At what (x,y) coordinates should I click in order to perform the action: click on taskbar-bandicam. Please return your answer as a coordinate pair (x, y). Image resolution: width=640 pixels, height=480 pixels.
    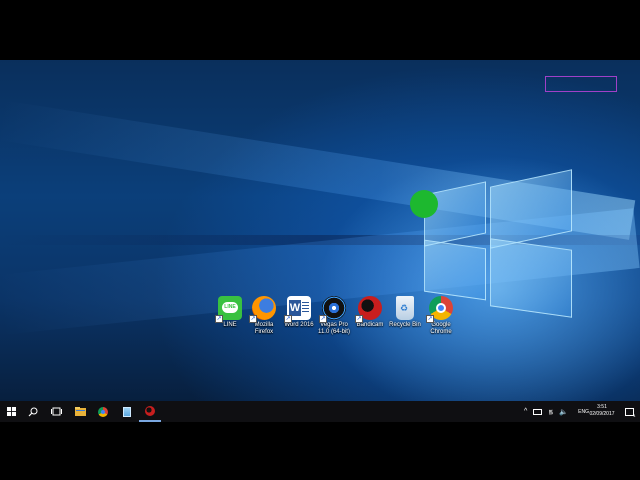
    Looking at the image, I should click on (150, 411).